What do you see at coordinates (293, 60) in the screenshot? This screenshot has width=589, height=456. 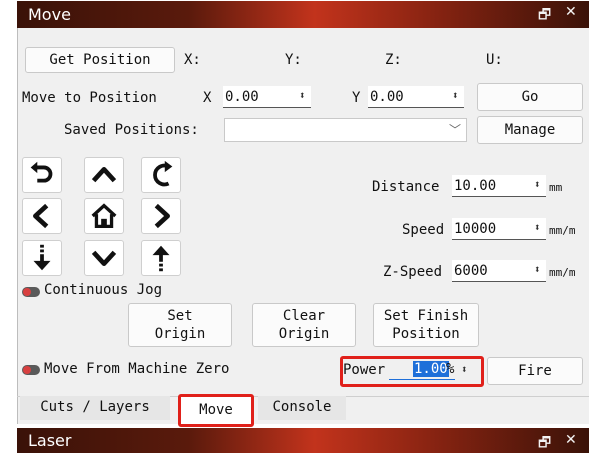 I see `y-position-label: Y:` at bounding box center [293, 60].